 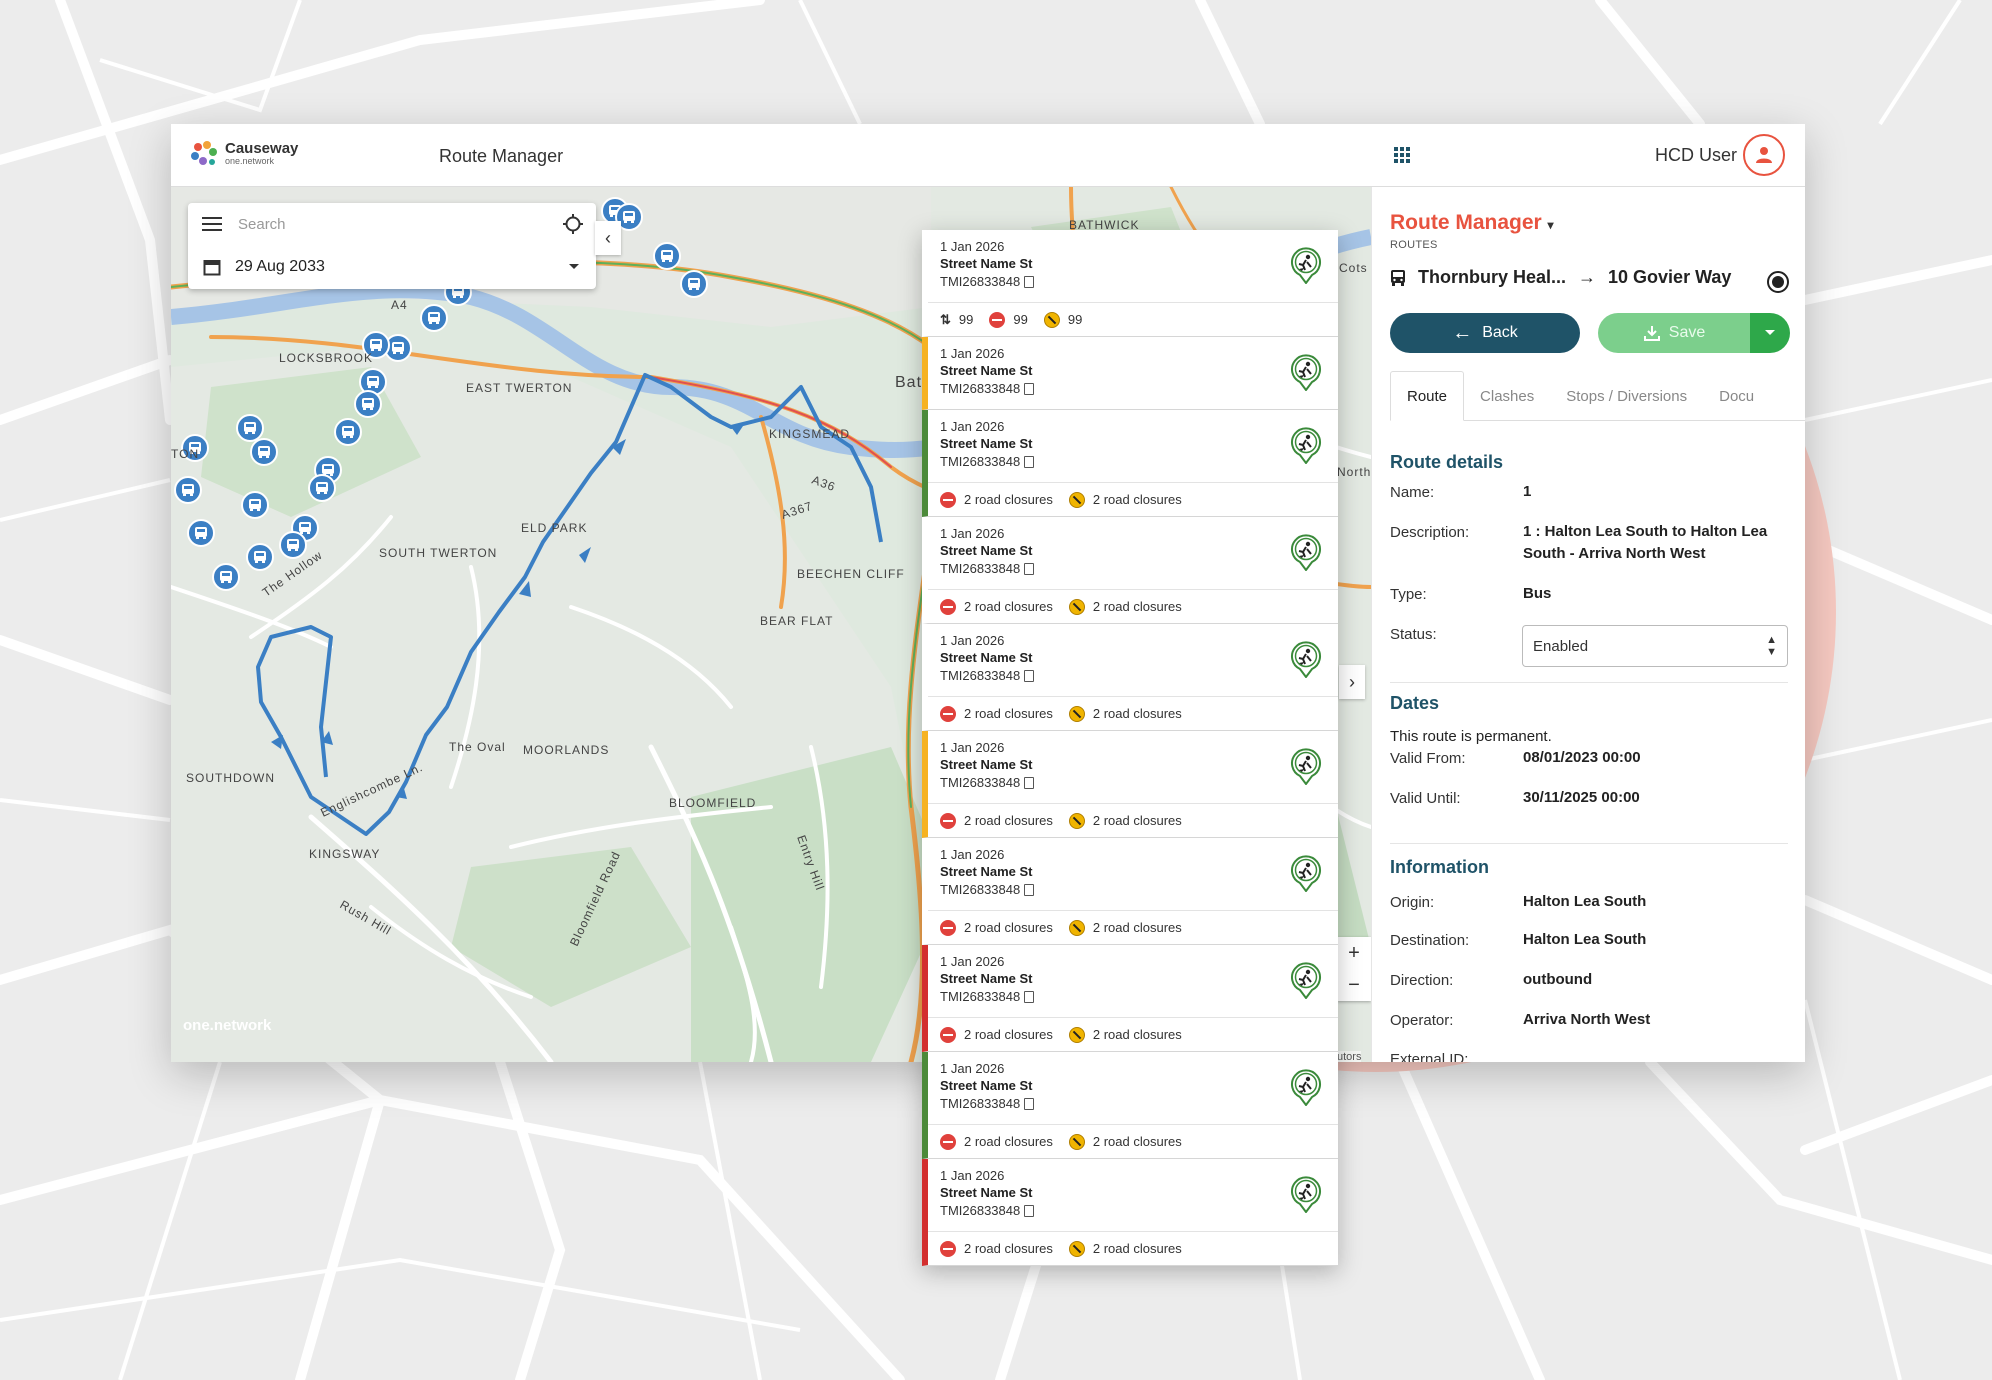 I want to click on search-input: Search, so click(x=400, y=224).